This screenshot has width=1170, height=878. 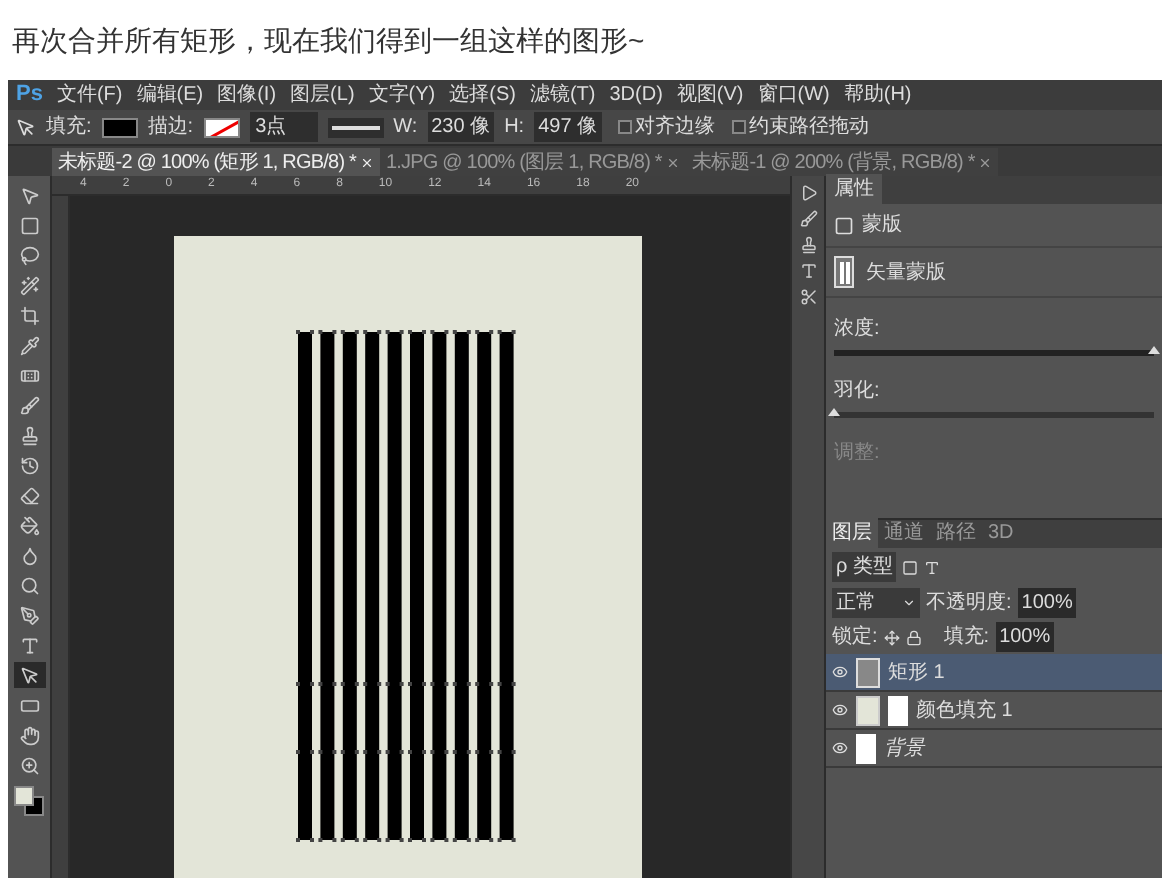 What do you see at coordinates (916, 673) in the screenshot?
I see `layer-name: 矩形 1` at bounding box center [916, 673].